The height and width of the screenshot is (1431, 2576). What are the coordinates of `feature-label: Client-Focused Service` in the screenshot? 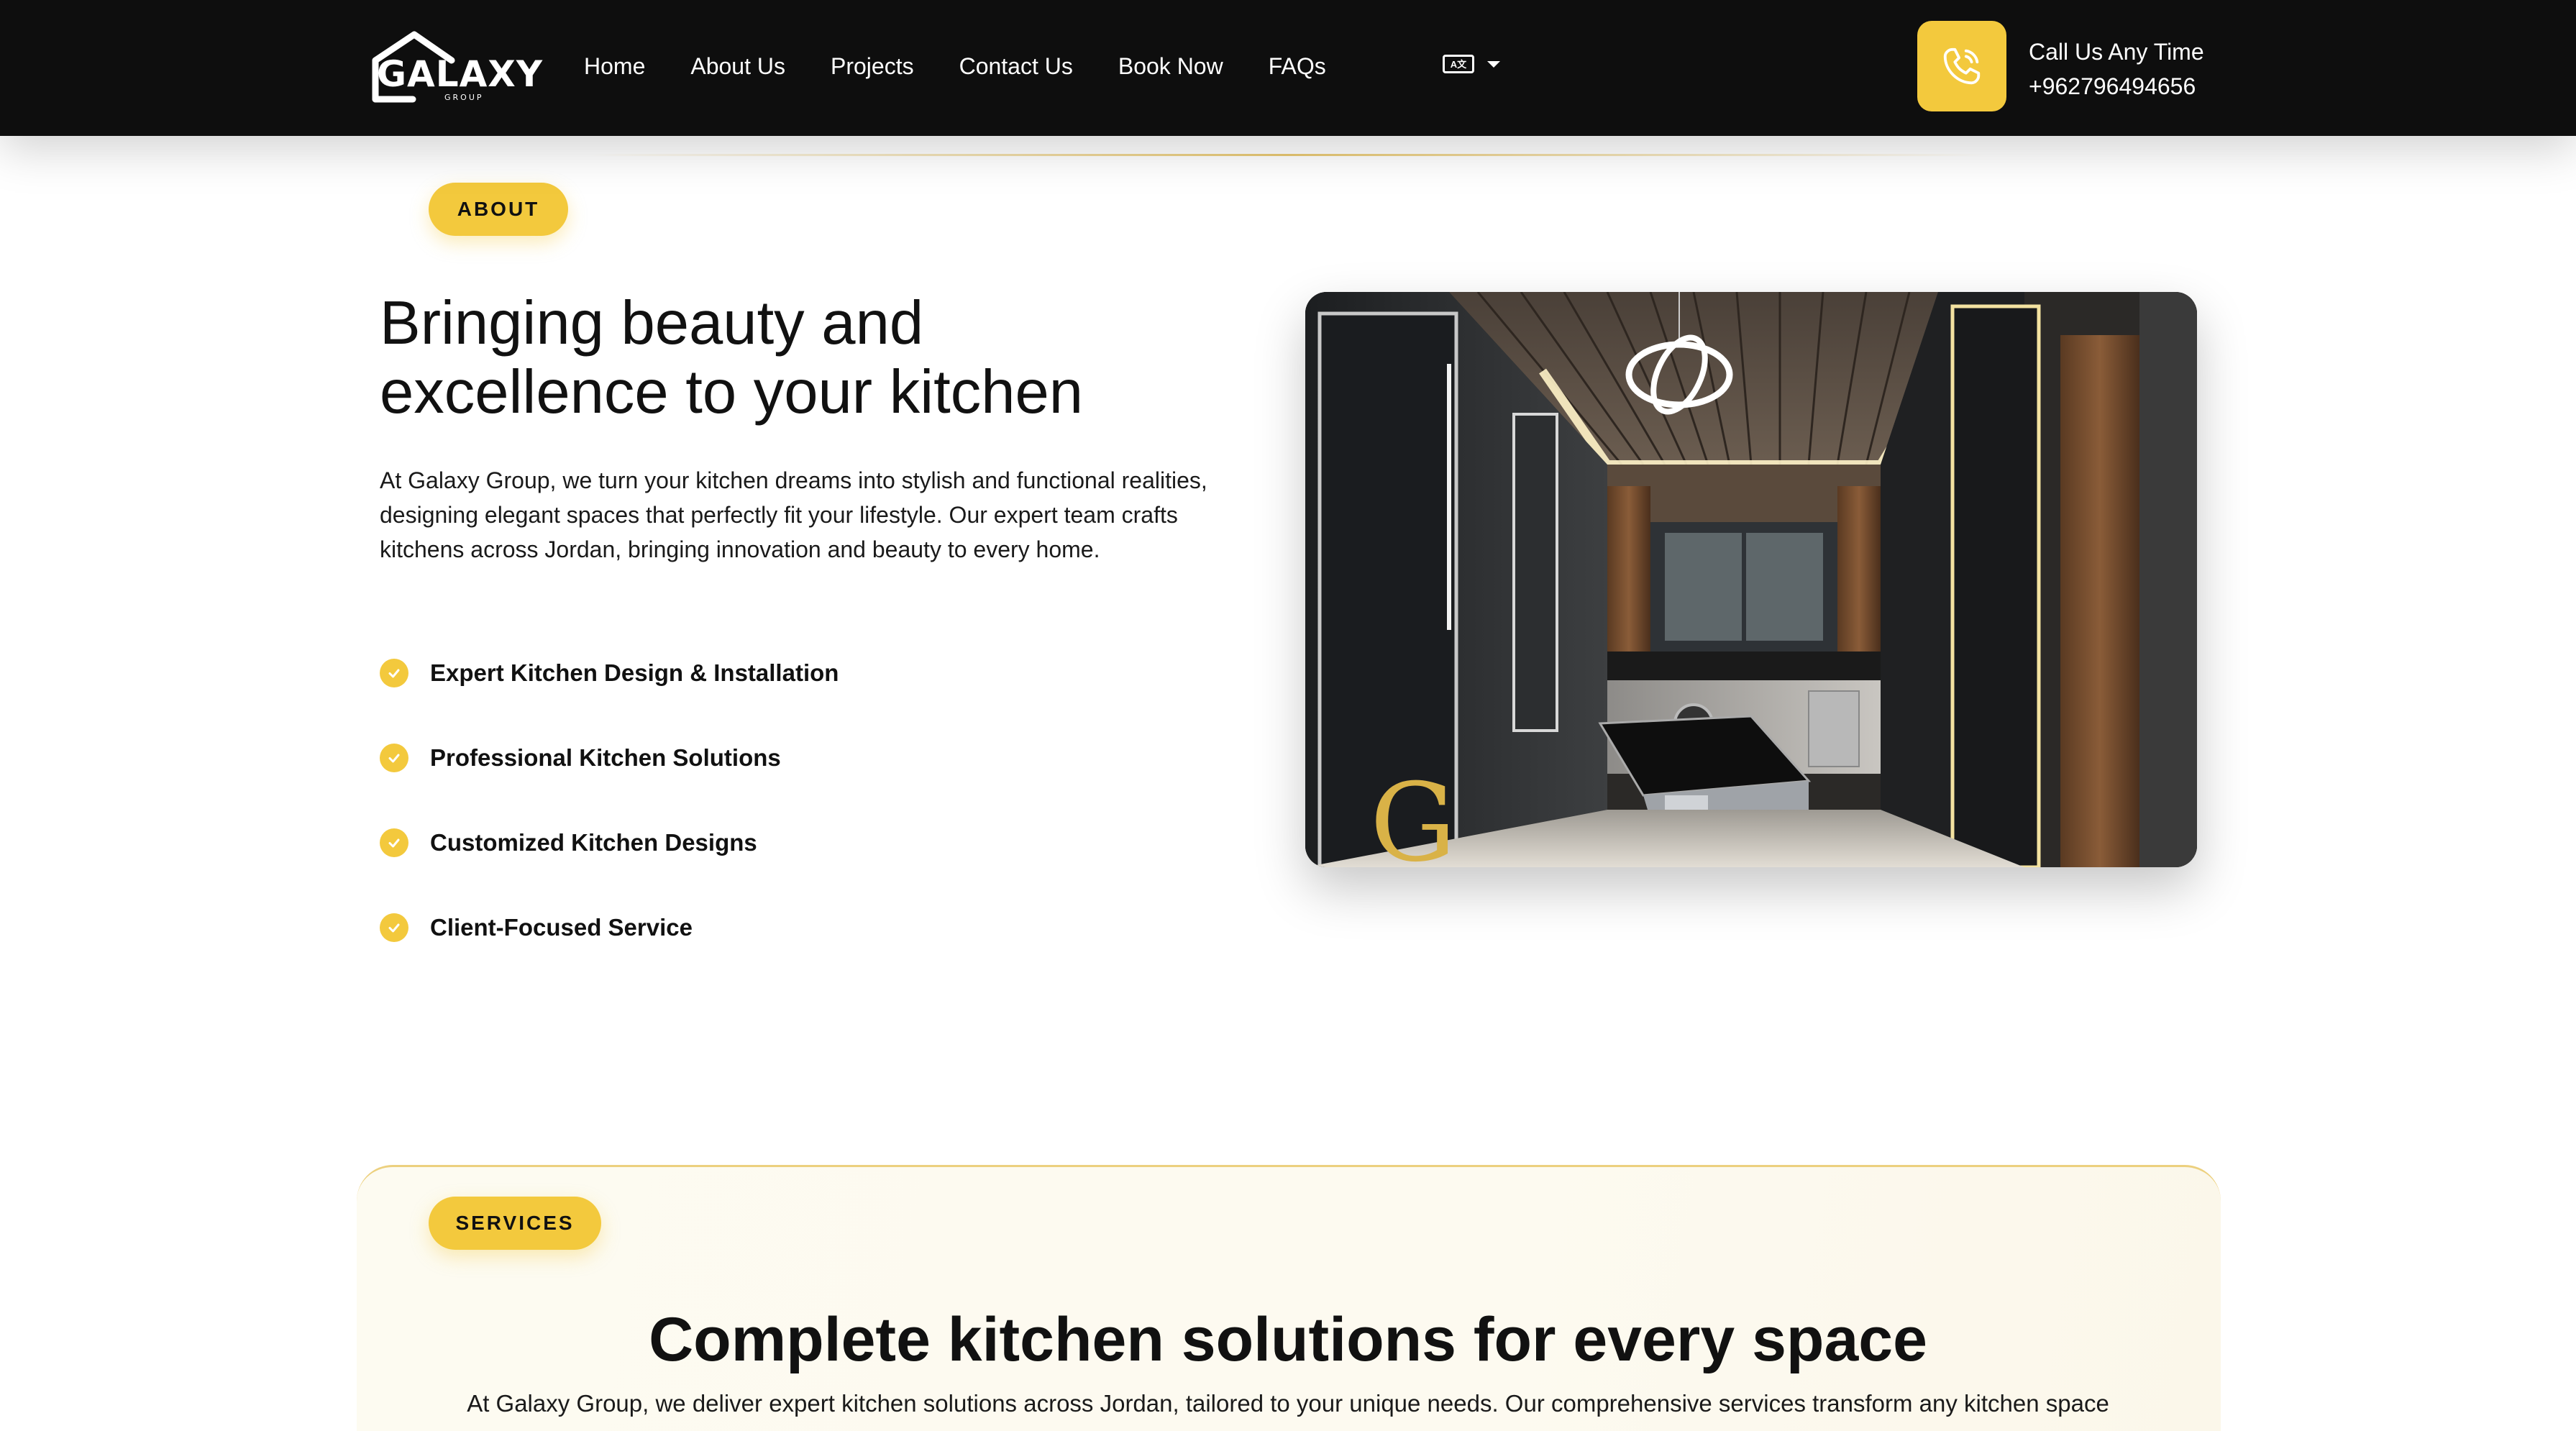 It's located at (561, 927).